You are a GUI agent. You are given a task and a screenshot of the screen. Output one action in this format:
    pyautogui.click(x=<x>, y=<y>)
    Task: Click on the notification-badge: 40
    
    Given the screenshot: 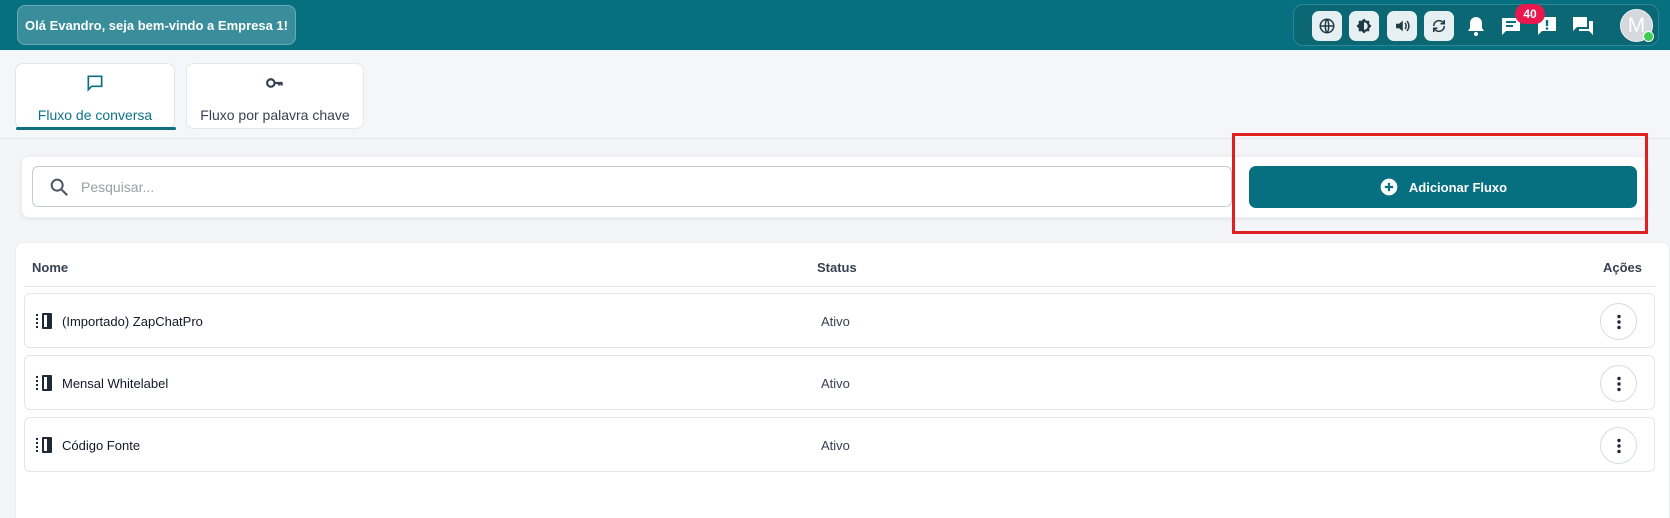 What is the action you would take?
    pyautogui.click(x=1530, y=14)
    